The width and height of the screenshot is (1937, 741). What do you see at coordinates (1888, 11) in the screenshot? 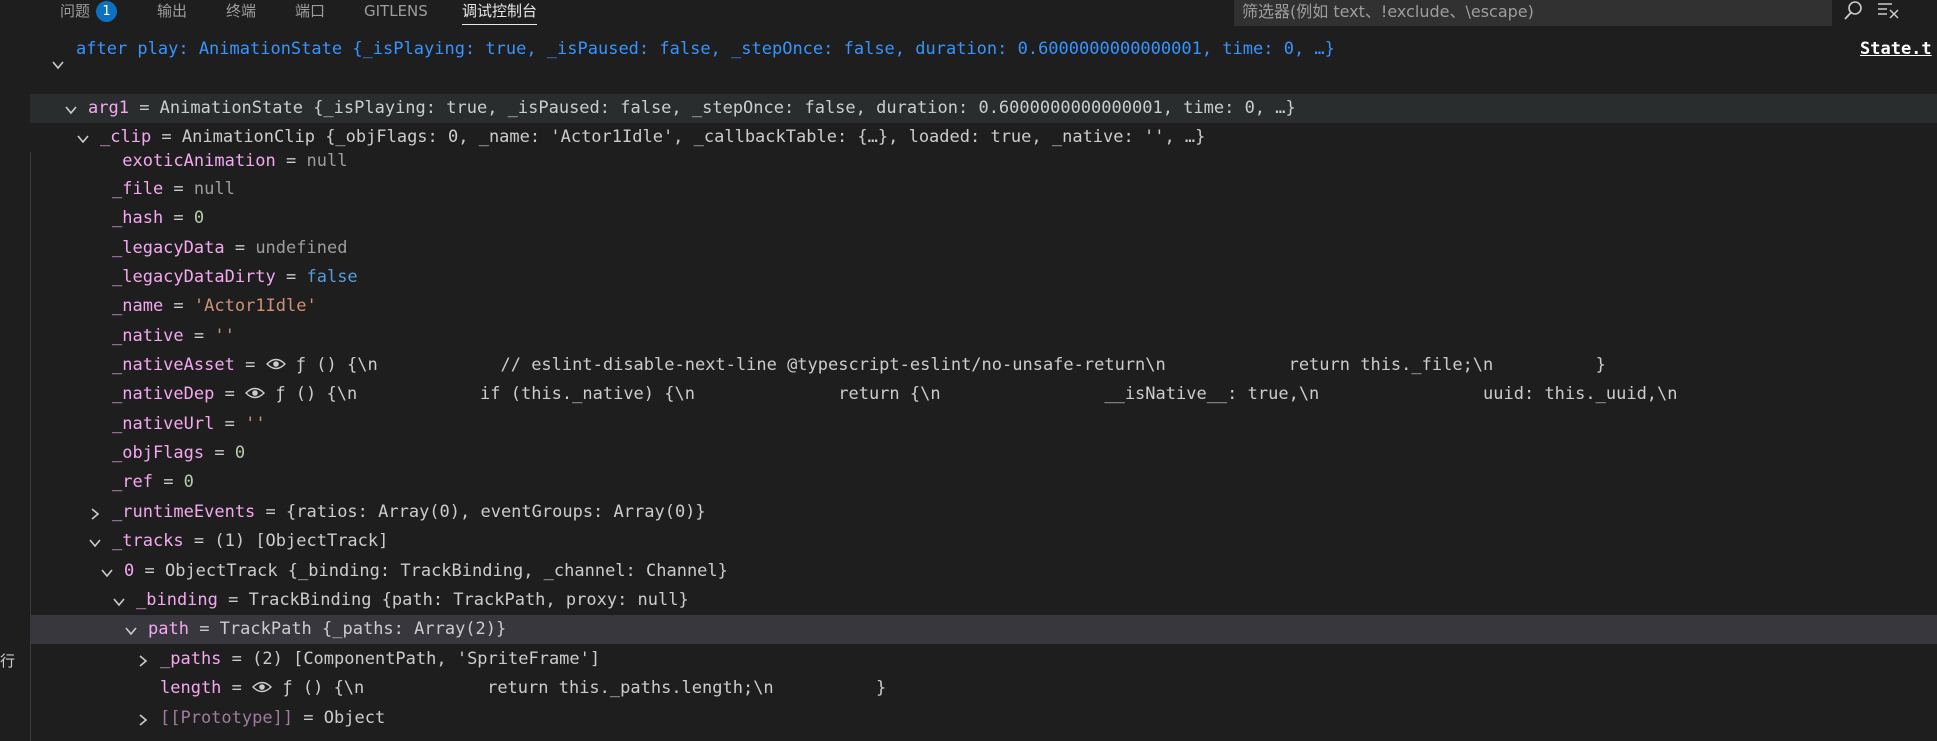
I see `clear-console-icon` at bounding box center [1888, 11].